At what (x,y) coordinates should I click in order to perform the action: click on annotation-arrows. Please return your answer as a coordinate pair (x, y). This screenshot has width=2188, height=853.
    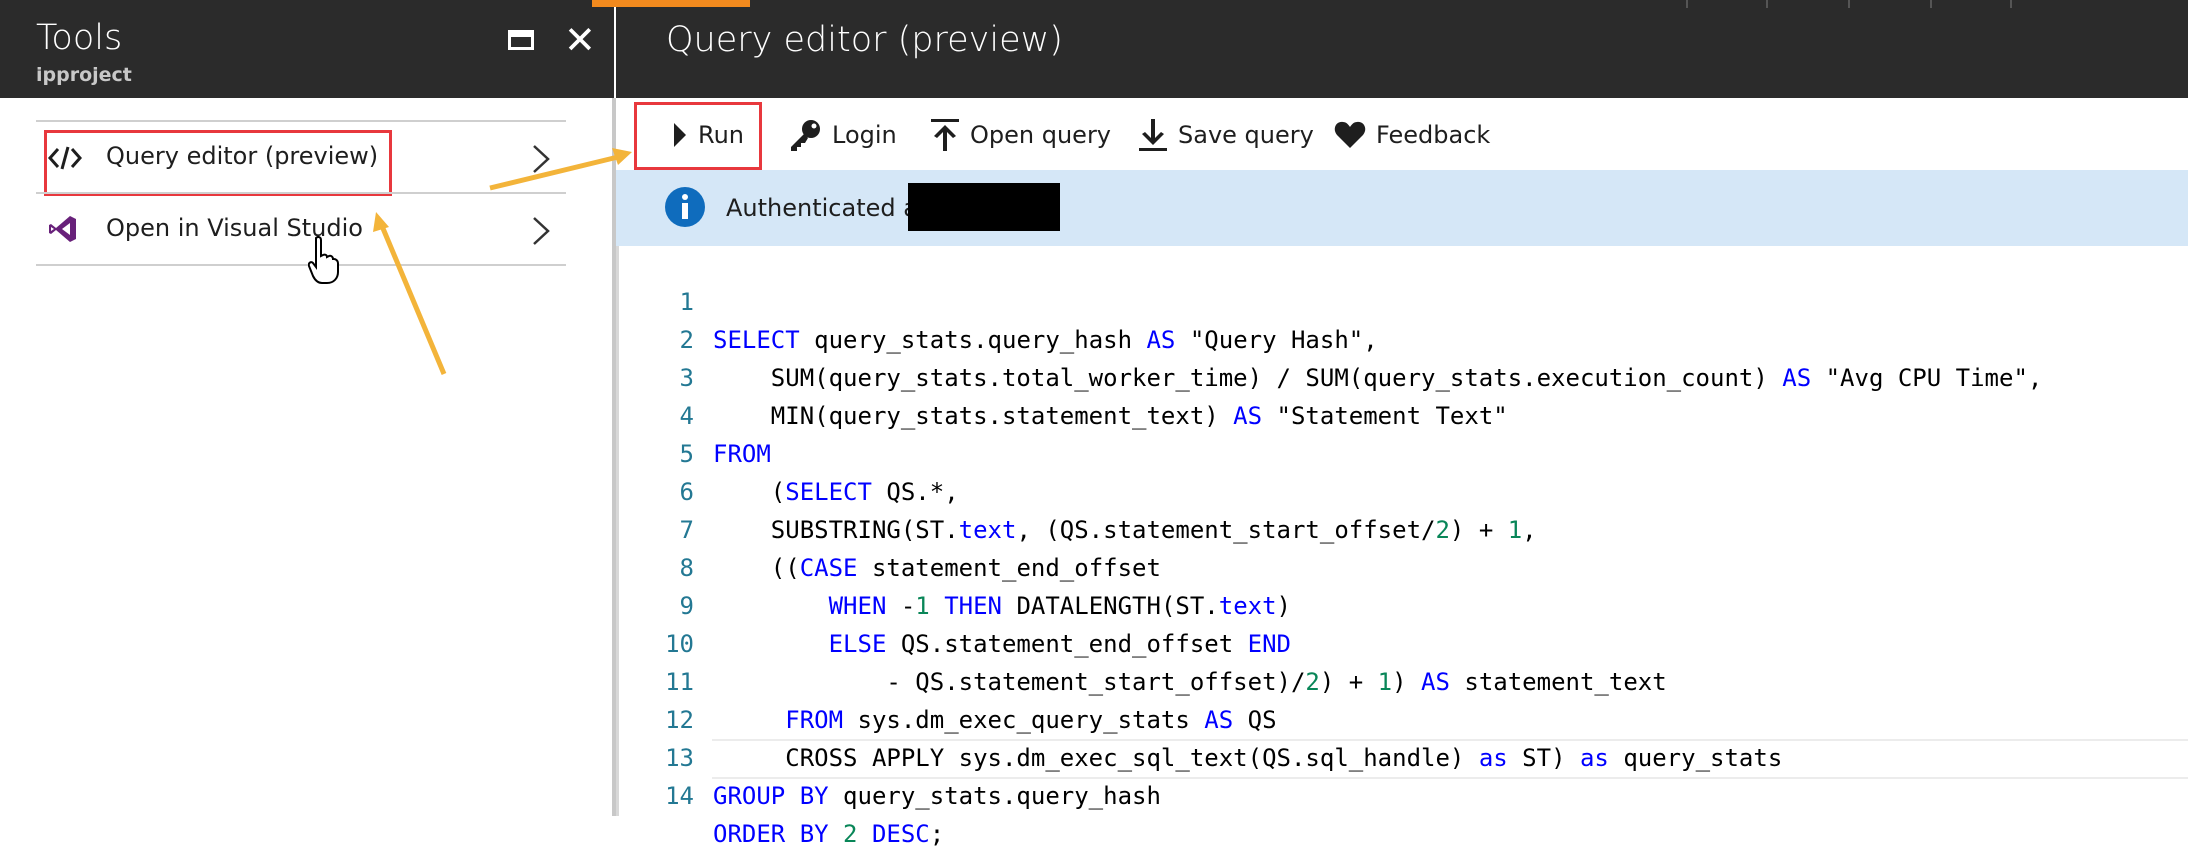
    Looking at the image, I should click on (502, 261).